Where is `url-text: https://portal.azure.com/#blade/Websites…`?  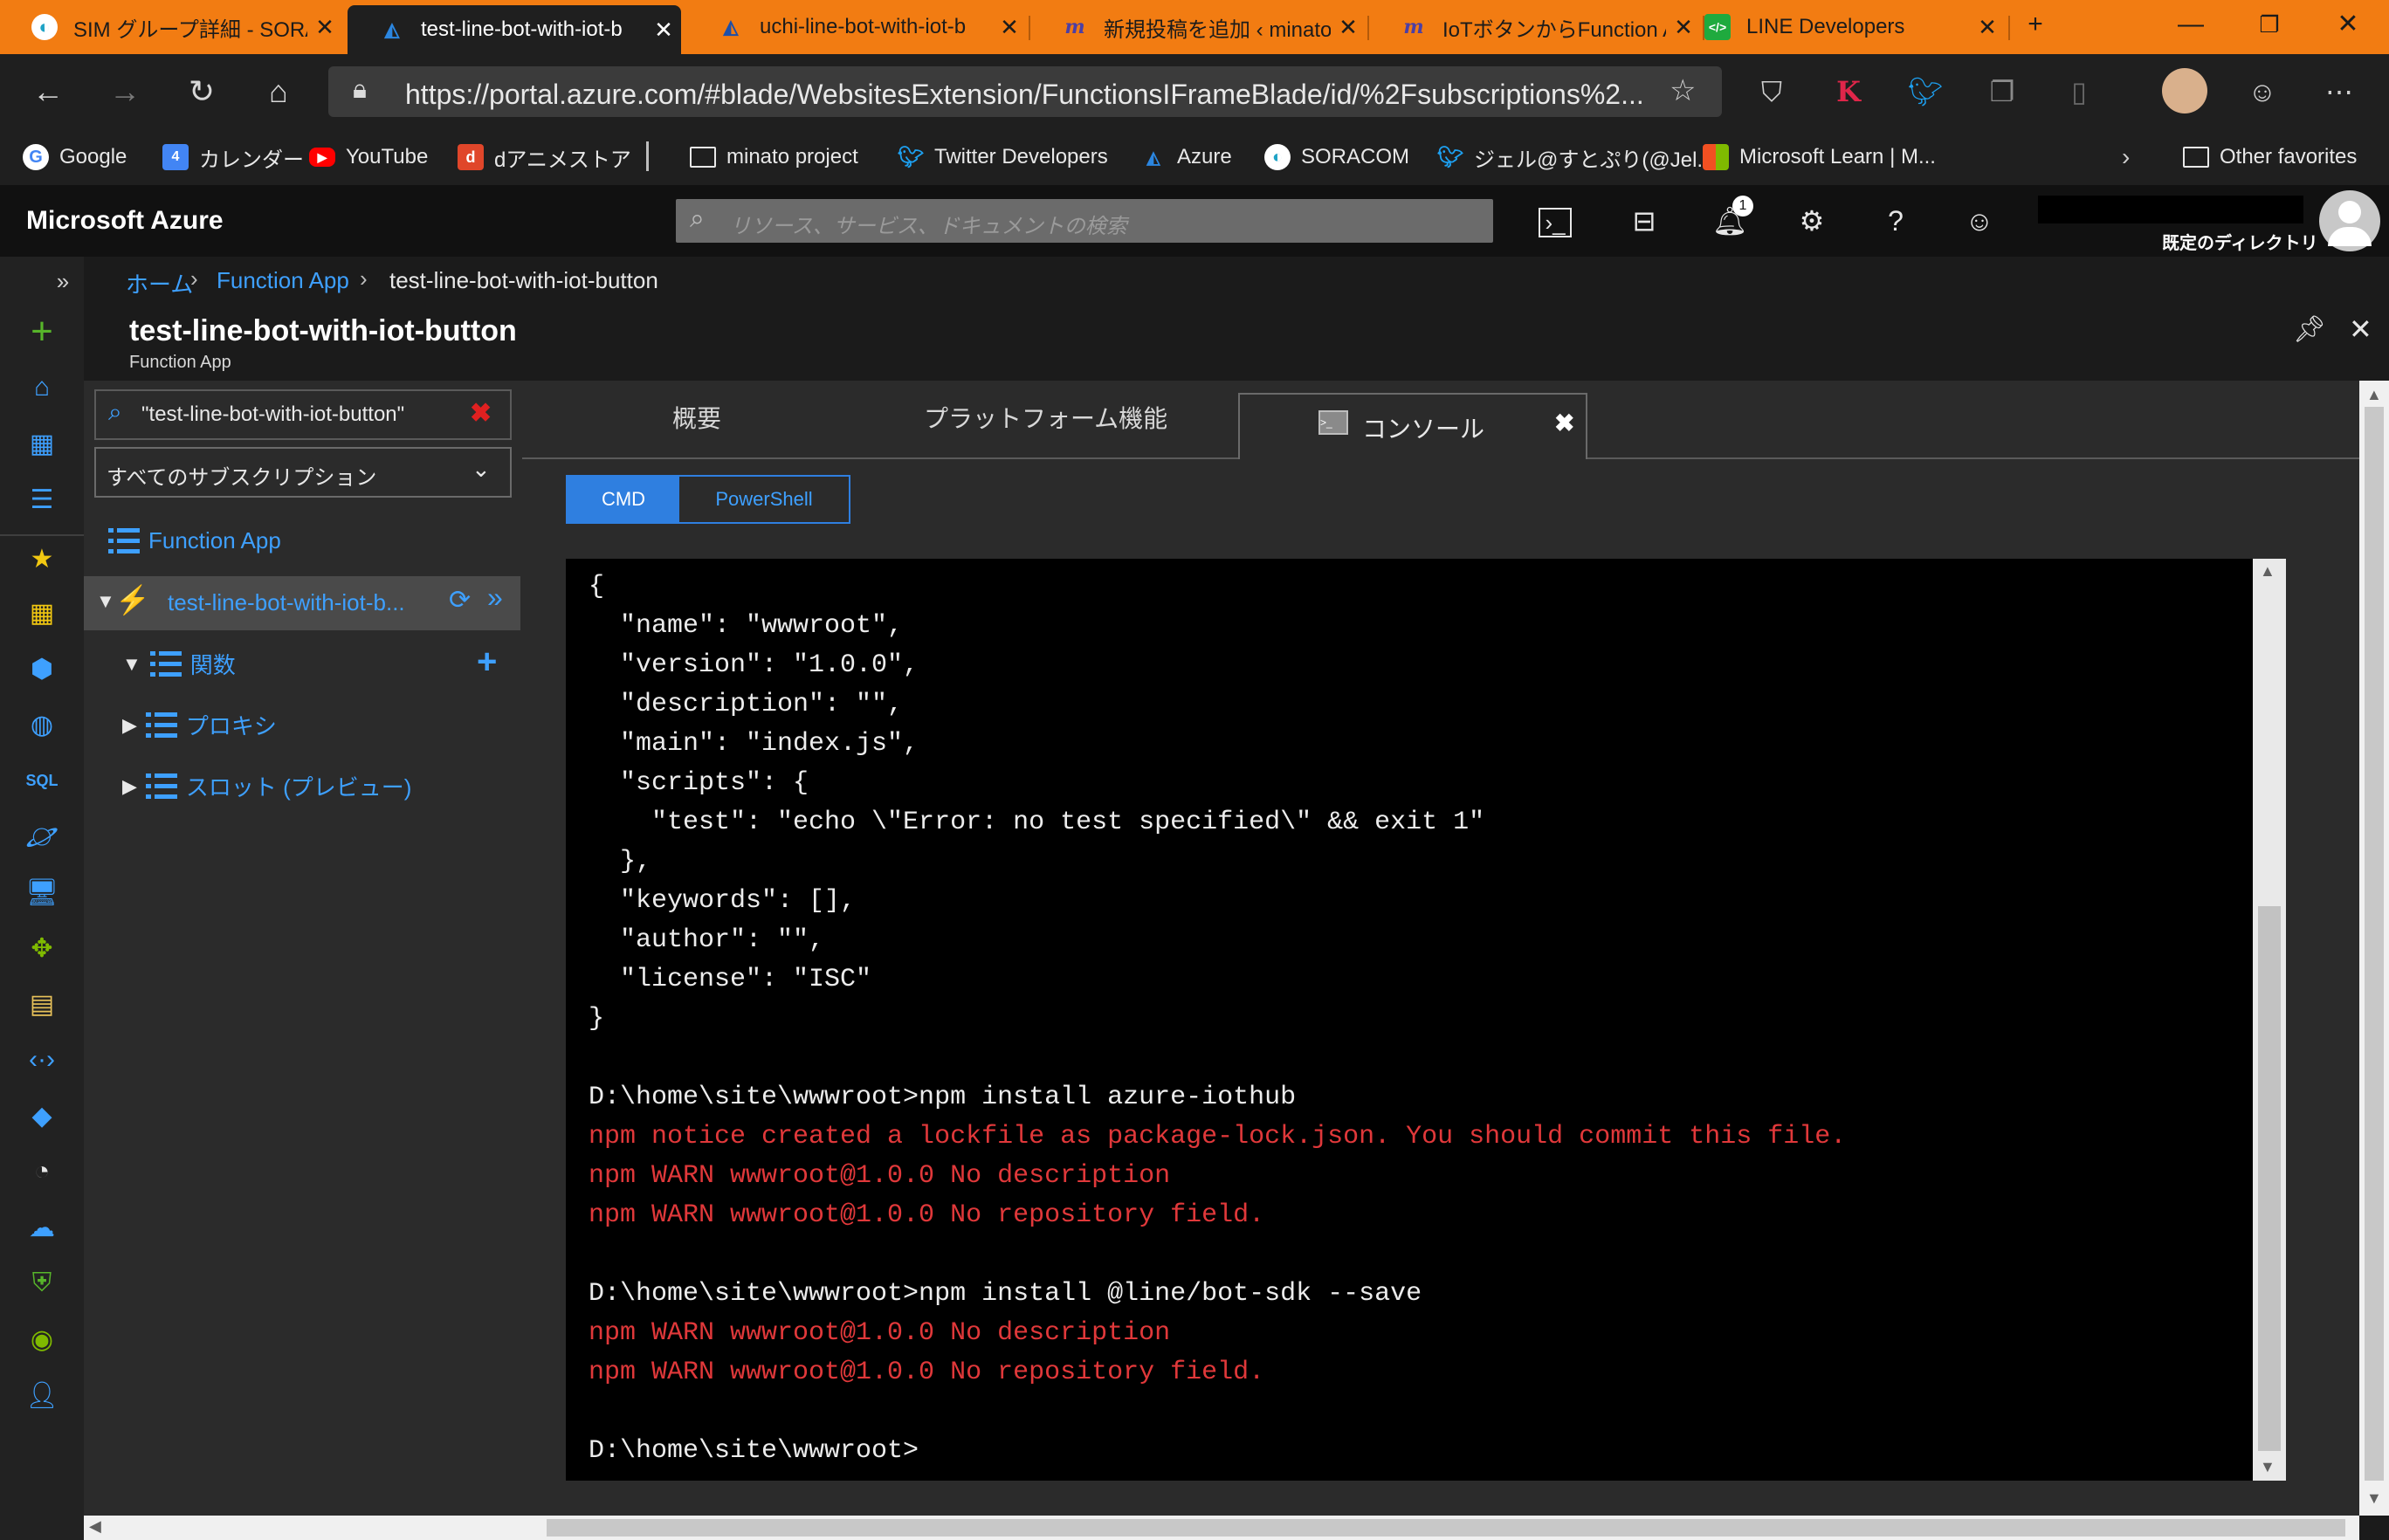 url-text: https://portal.azure.com/#blade/Websites… is located at coordinates (1024, 95).